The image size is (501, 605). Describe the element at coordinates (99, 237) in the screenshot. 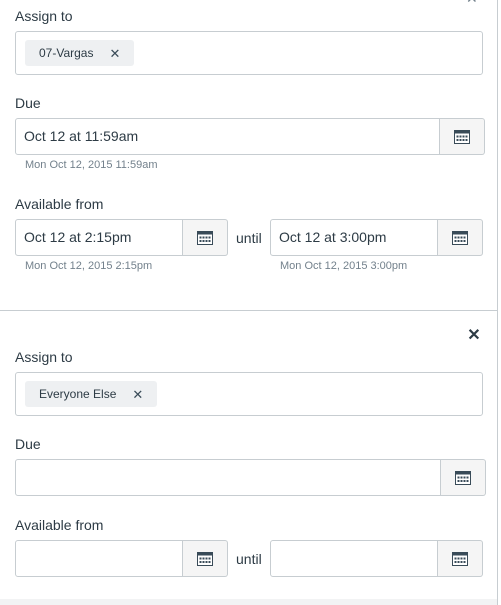

I see `available-from-input: Oct 12 at 2:15pm` at that location.